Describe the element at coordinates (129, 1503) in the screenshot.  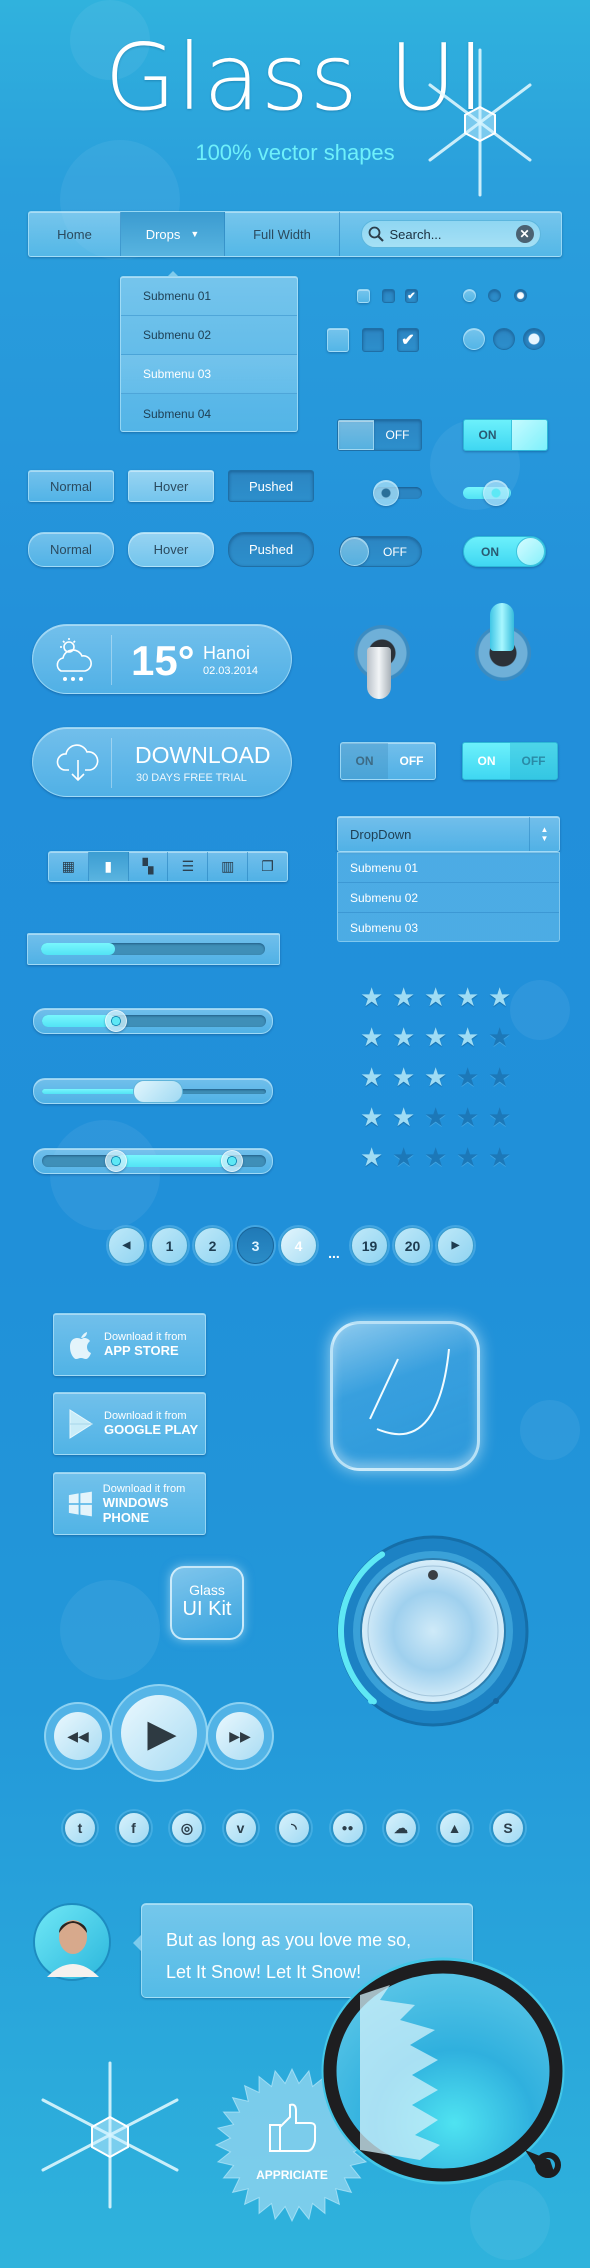
I see `windows-phone-button: Download it from WINDOWS PHONE` at that location.